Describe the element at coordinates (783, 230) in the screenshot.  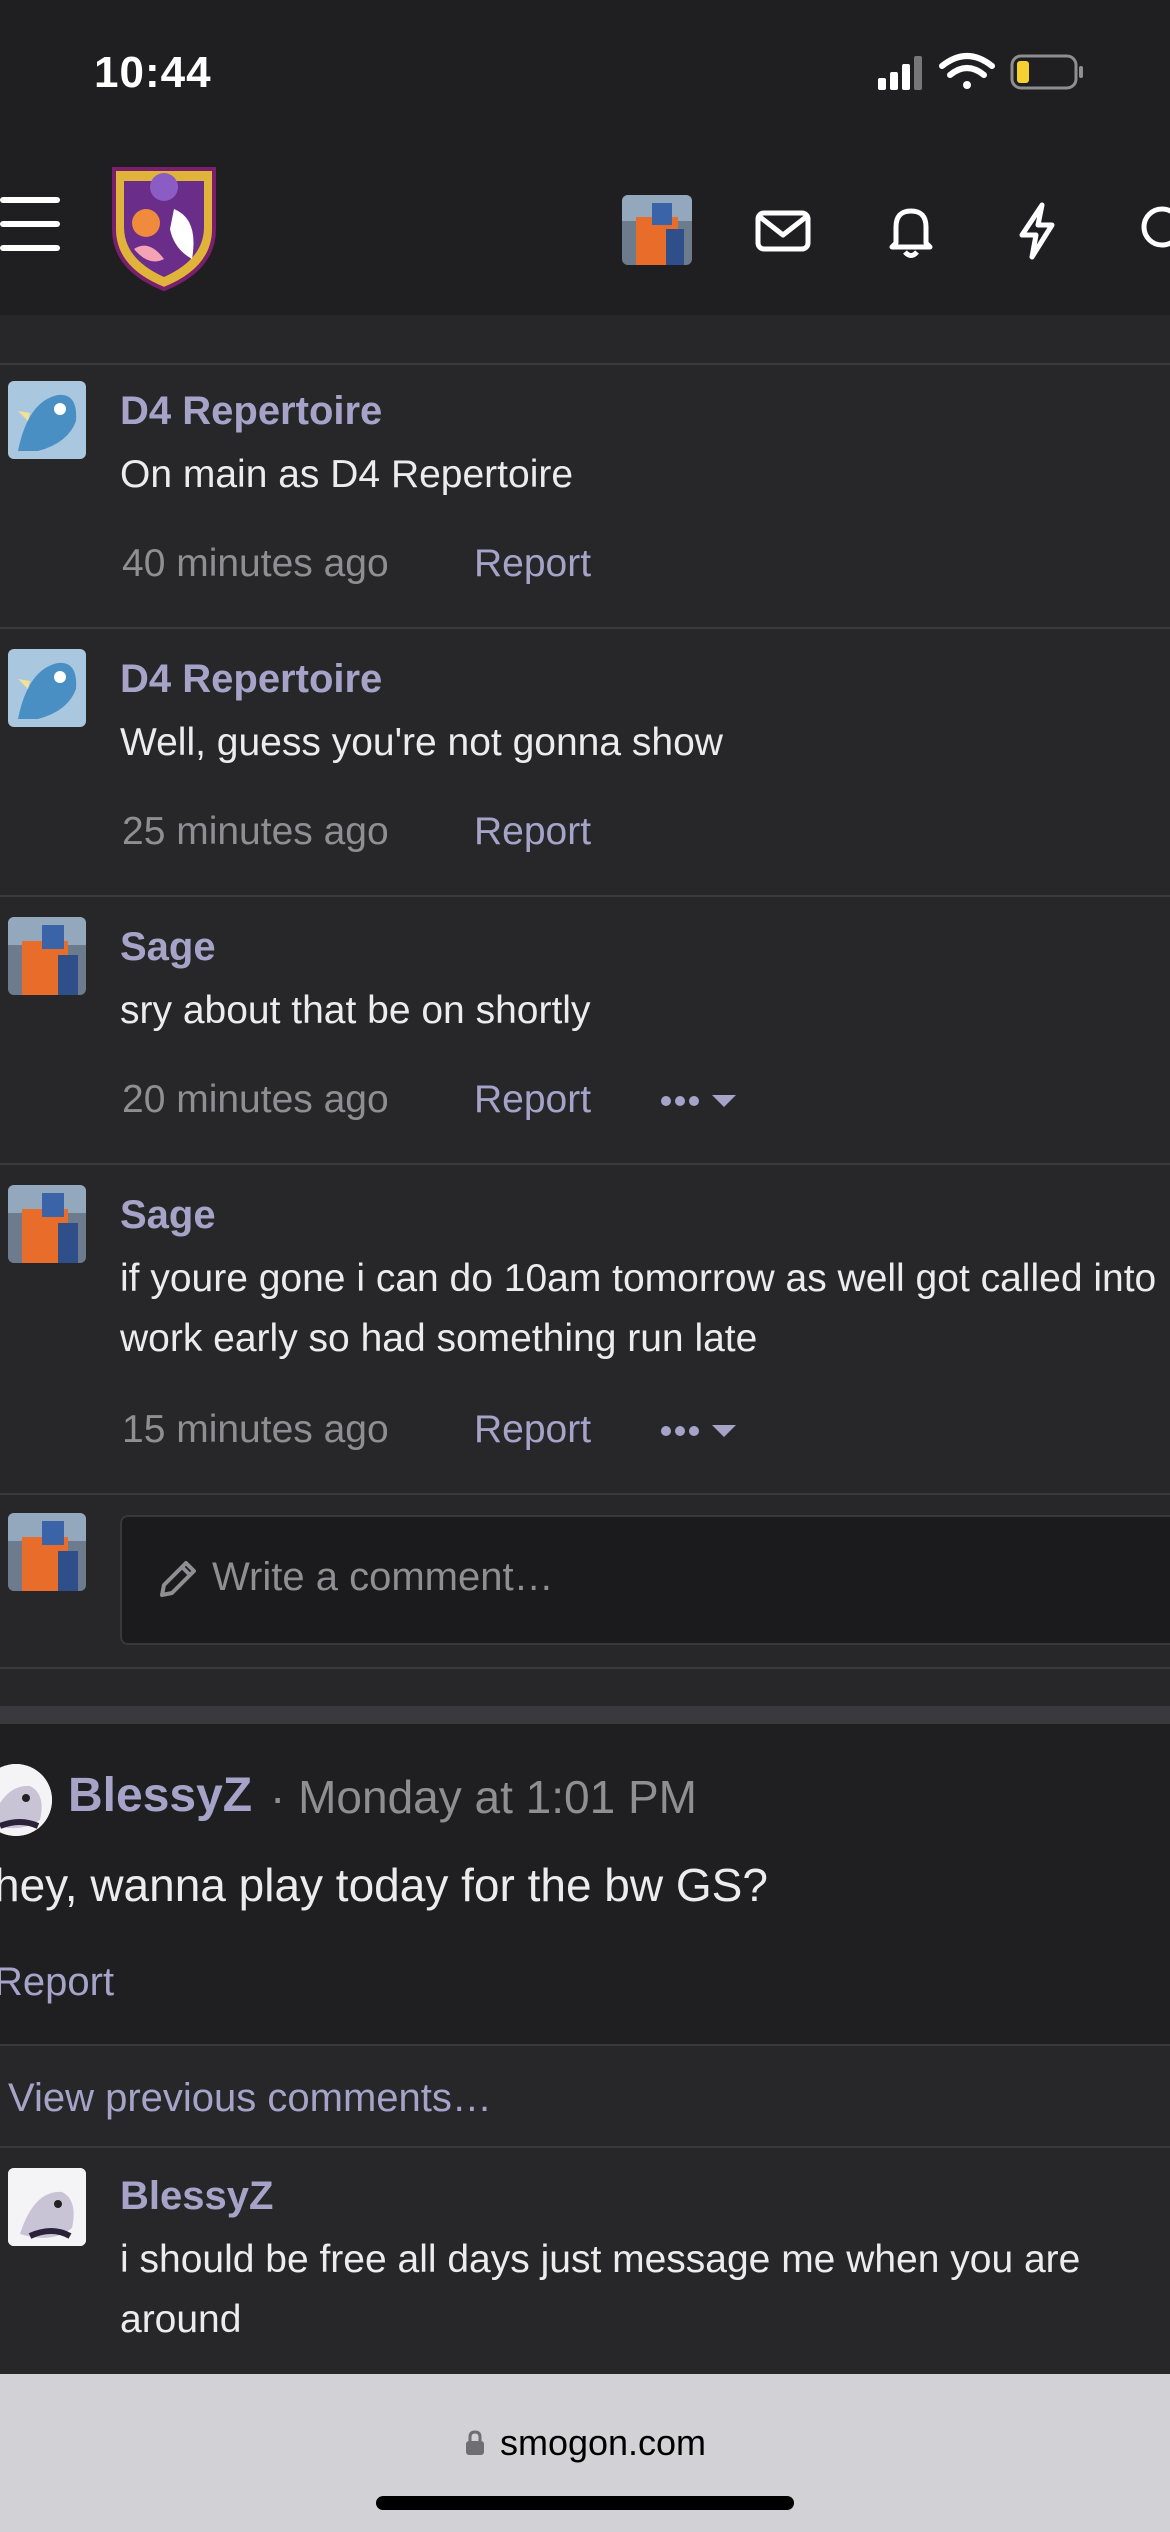
I see `mail-icon` at that location.